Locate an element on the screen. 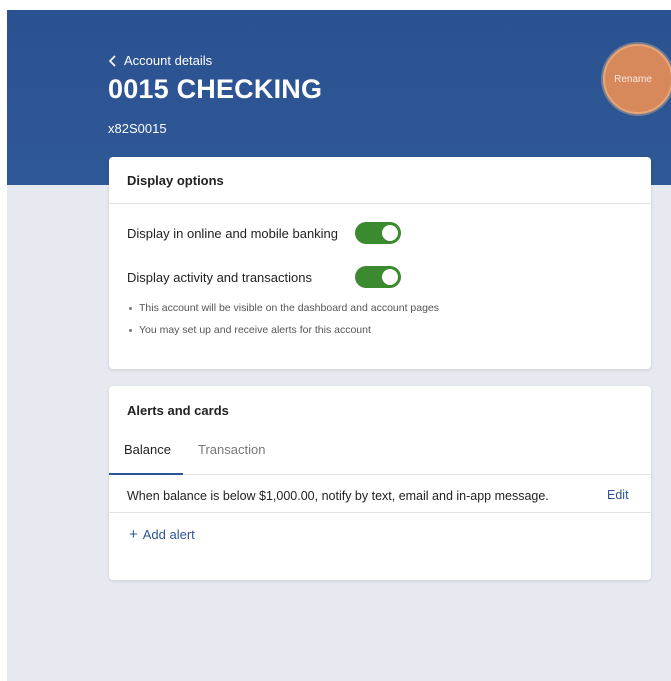  tab-balance: Balance is located at coordinates (147, 449).